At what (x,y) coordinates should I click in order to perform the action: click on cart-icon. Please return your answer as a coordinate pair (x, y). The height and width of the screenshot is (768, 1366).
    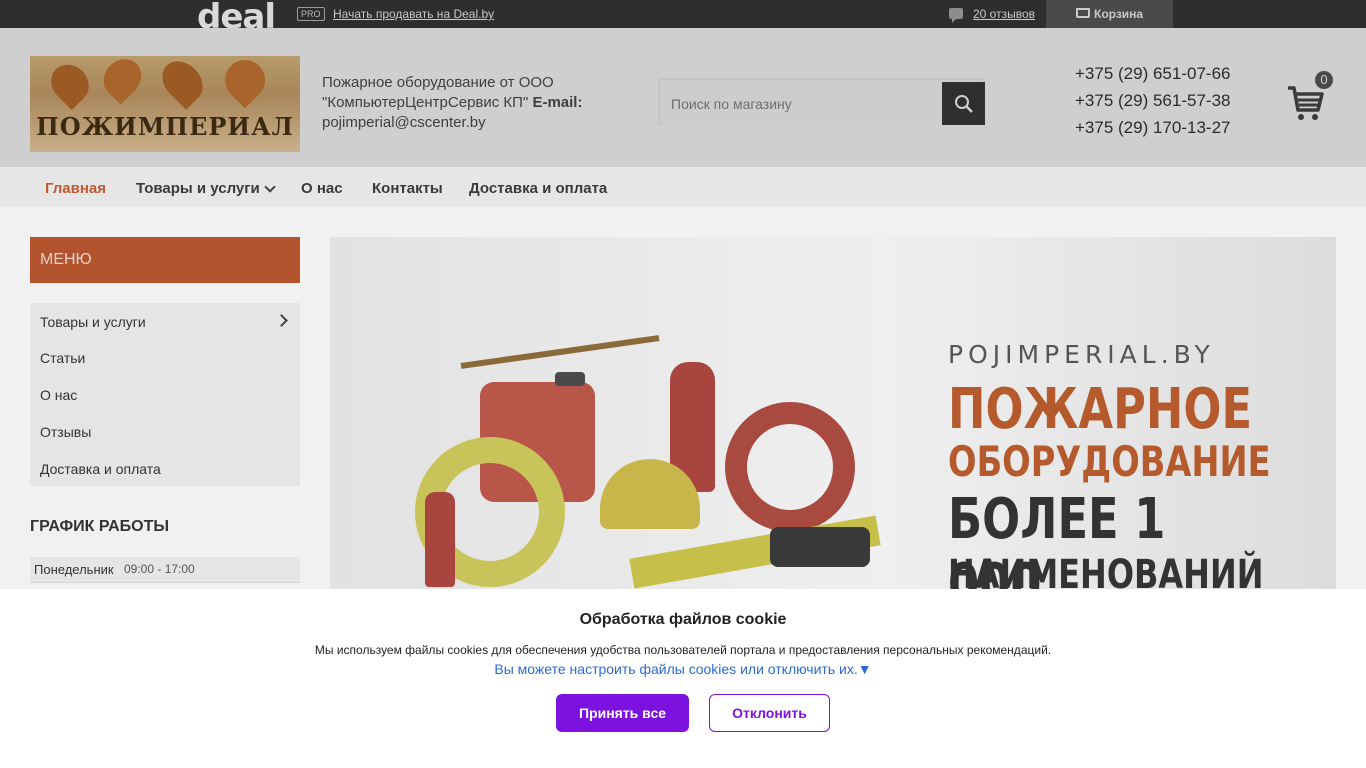
    Looking at the image, I should click on (1083, 13).